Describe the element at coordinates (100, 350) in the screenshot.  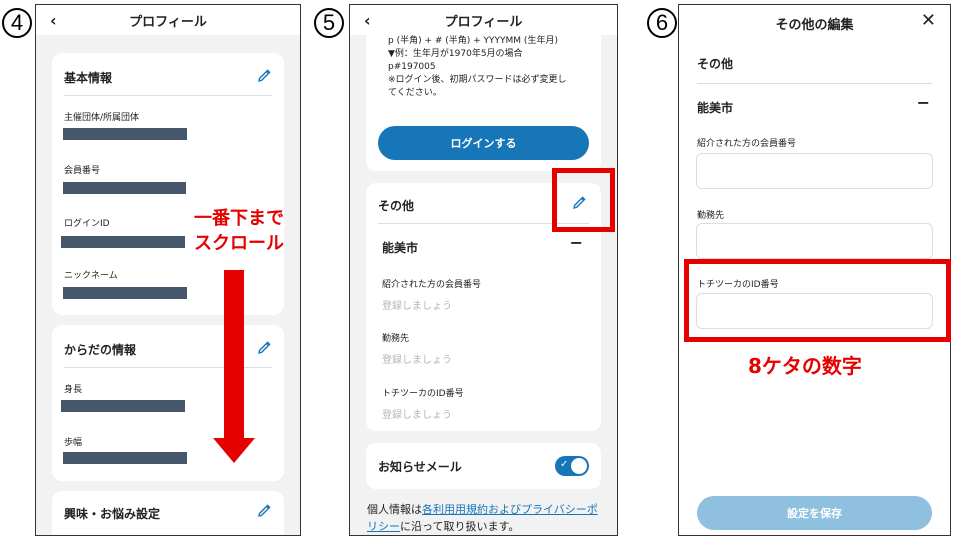
I see `section-title: からだの情報` at that location.